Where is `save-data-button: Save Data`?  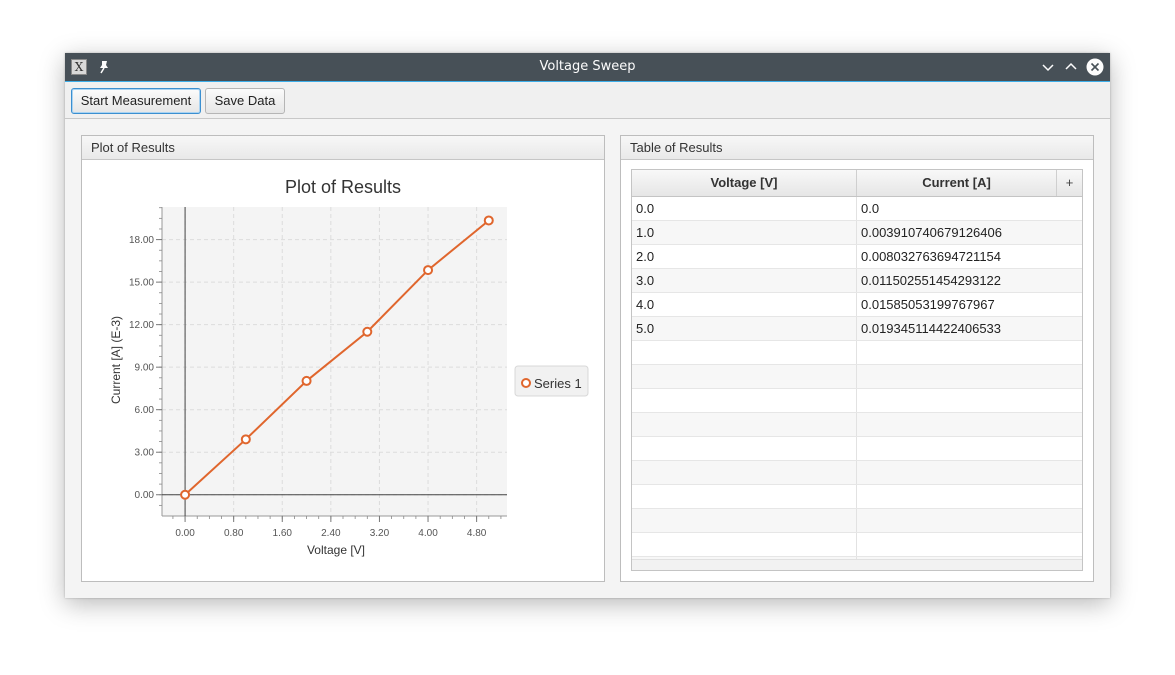
save-data-button: Save Data is located at coordinates (245, 101).